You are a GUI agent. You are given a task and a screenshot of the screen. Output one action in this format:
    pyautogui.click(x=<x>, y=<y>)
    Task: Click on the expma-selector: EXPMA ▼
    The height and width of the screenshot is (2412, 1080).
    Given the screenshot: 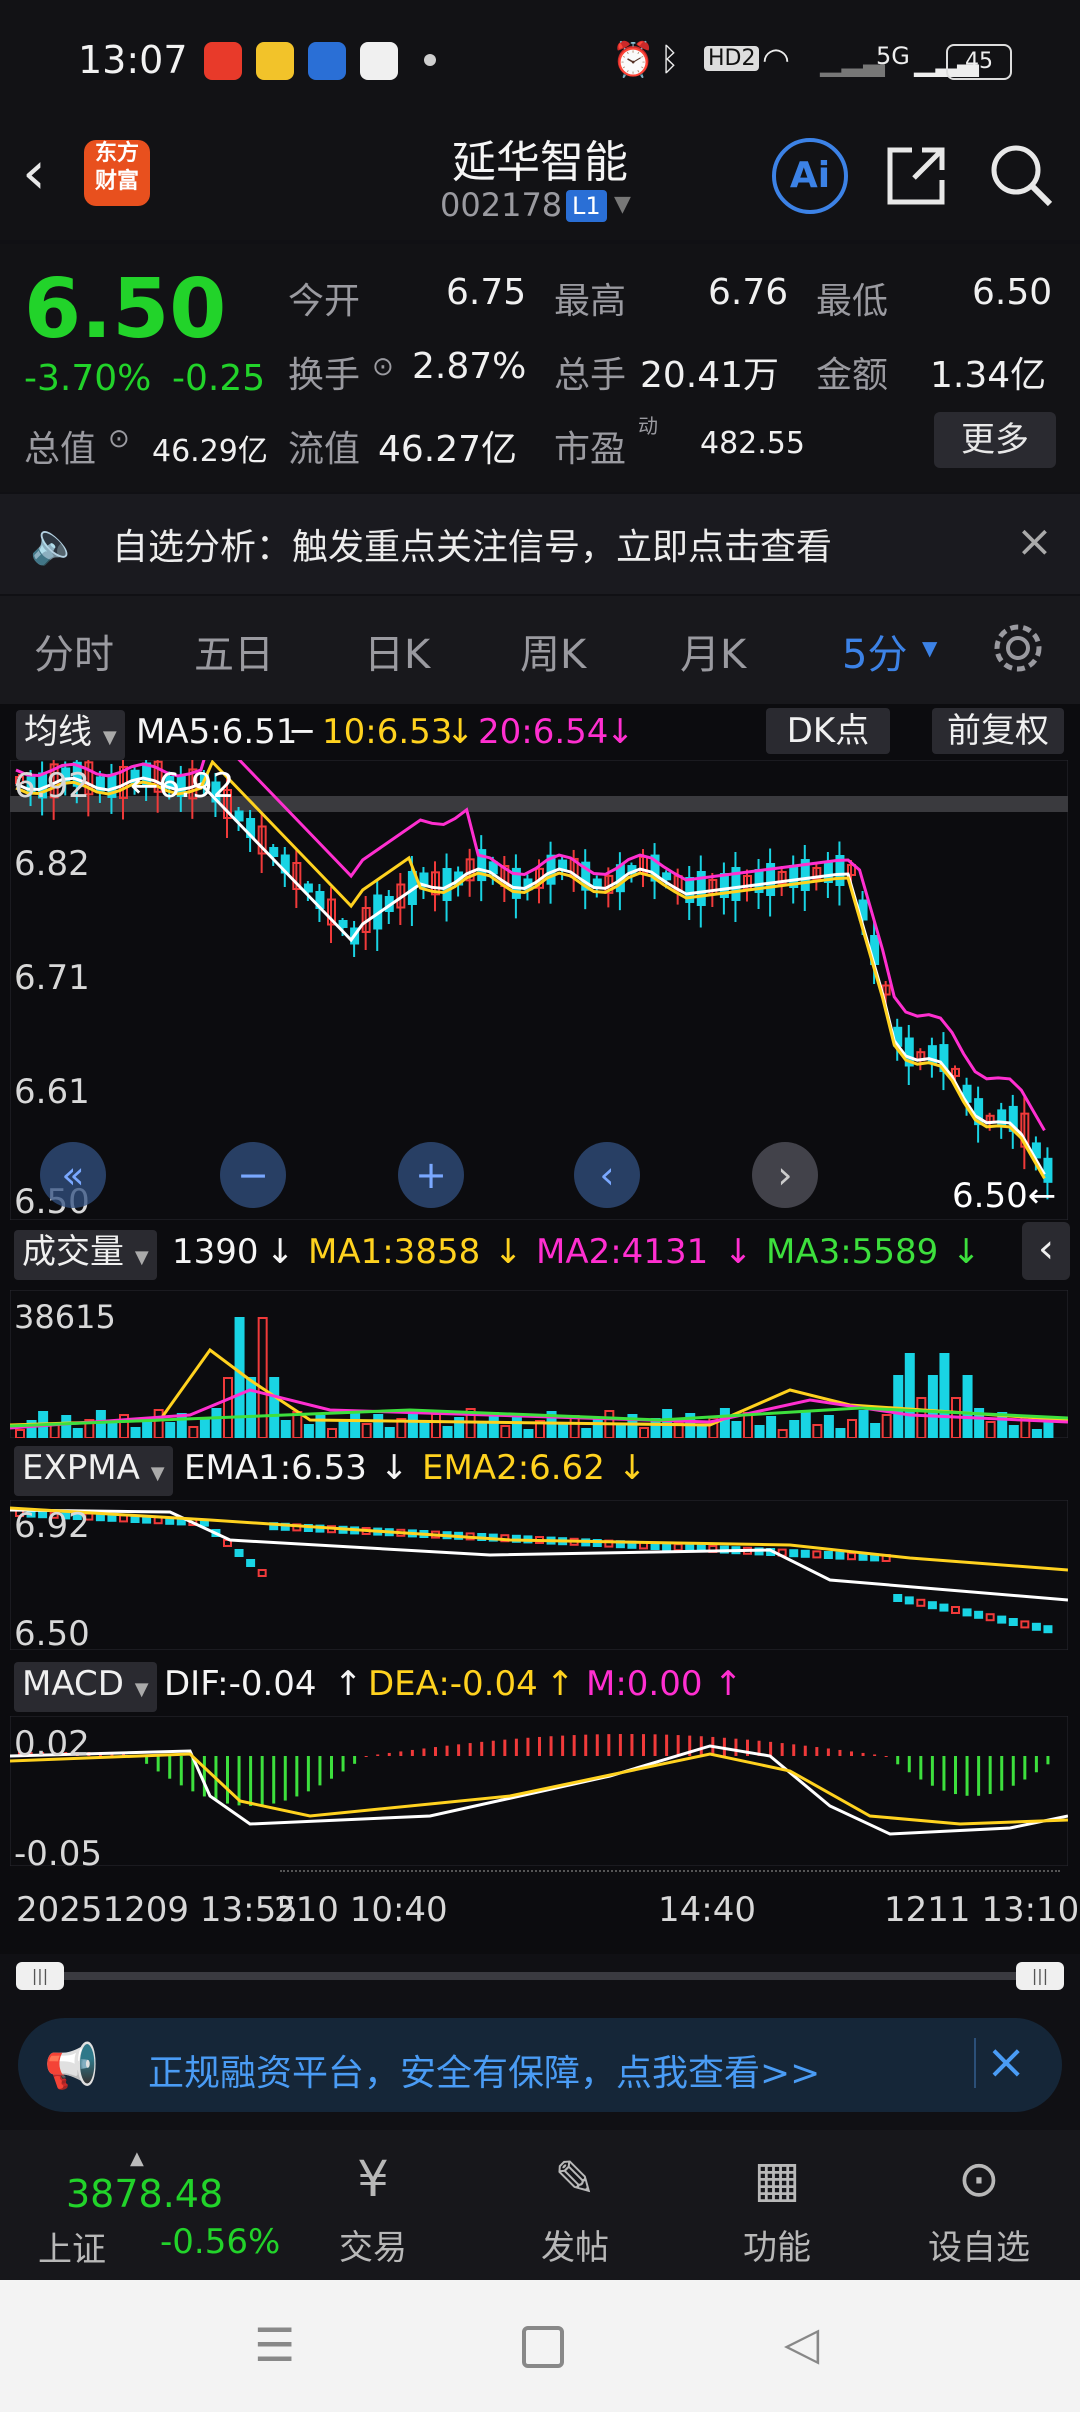 What is the action you would take?
    pyautogui.click(x=93, y=1471)
    